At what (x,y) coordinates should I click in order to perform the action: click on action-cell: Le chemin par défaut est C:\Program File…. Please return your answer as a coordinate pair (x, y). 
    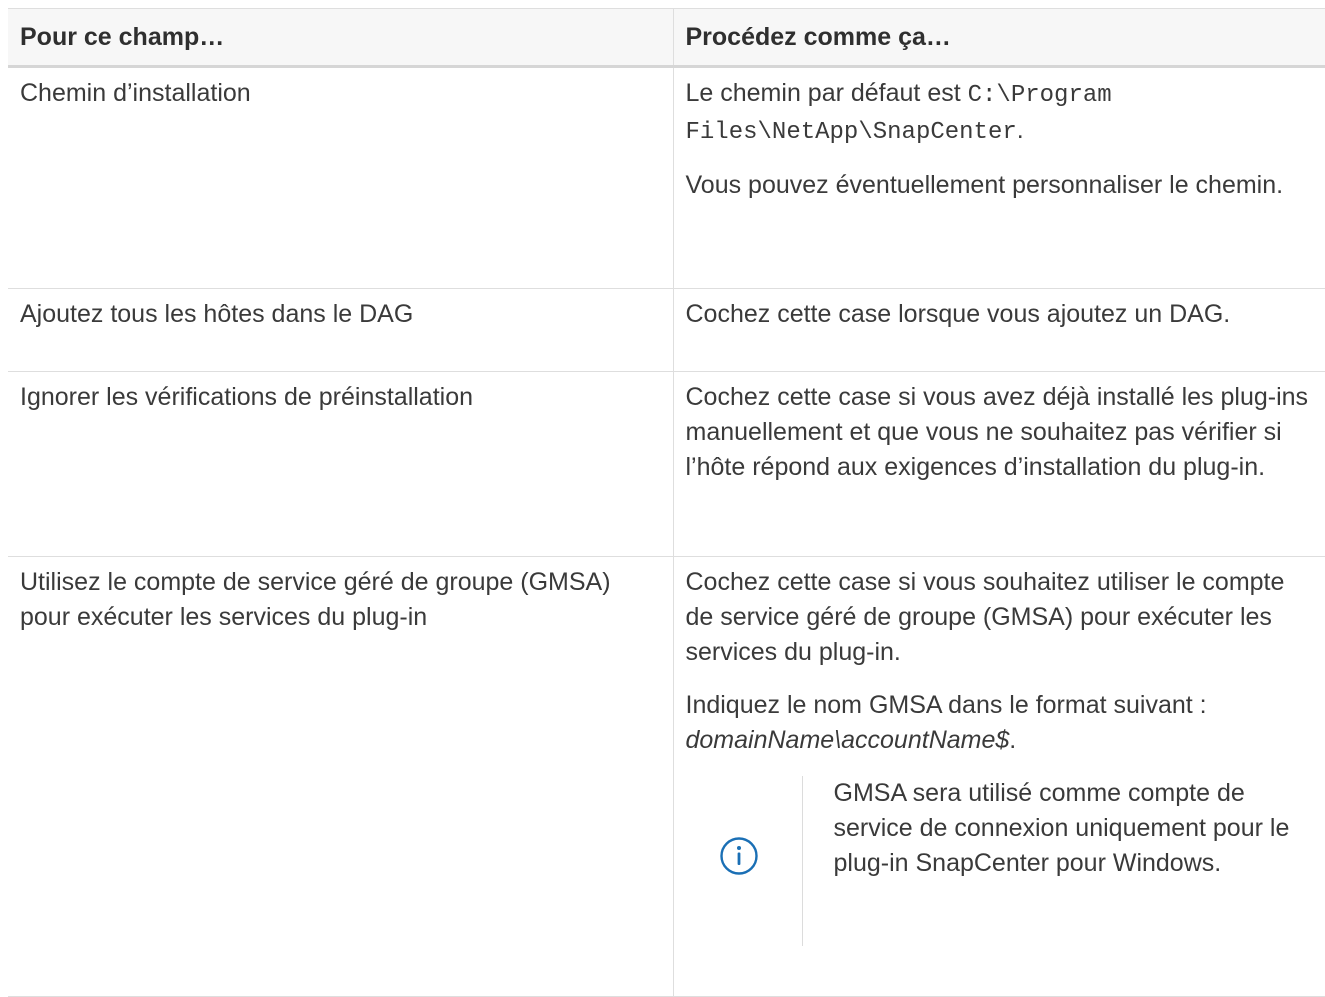
    Looking at the image, I should click on (998, 177).